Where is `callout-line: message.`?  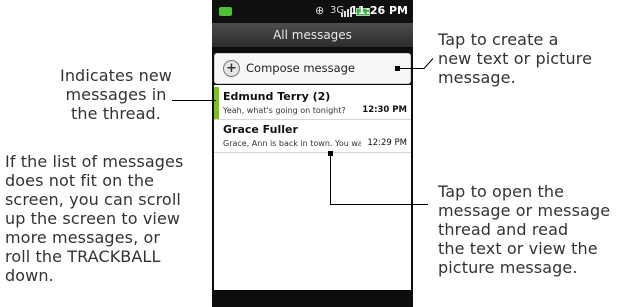
callout-line: message. is located at coordinates (477, 77).